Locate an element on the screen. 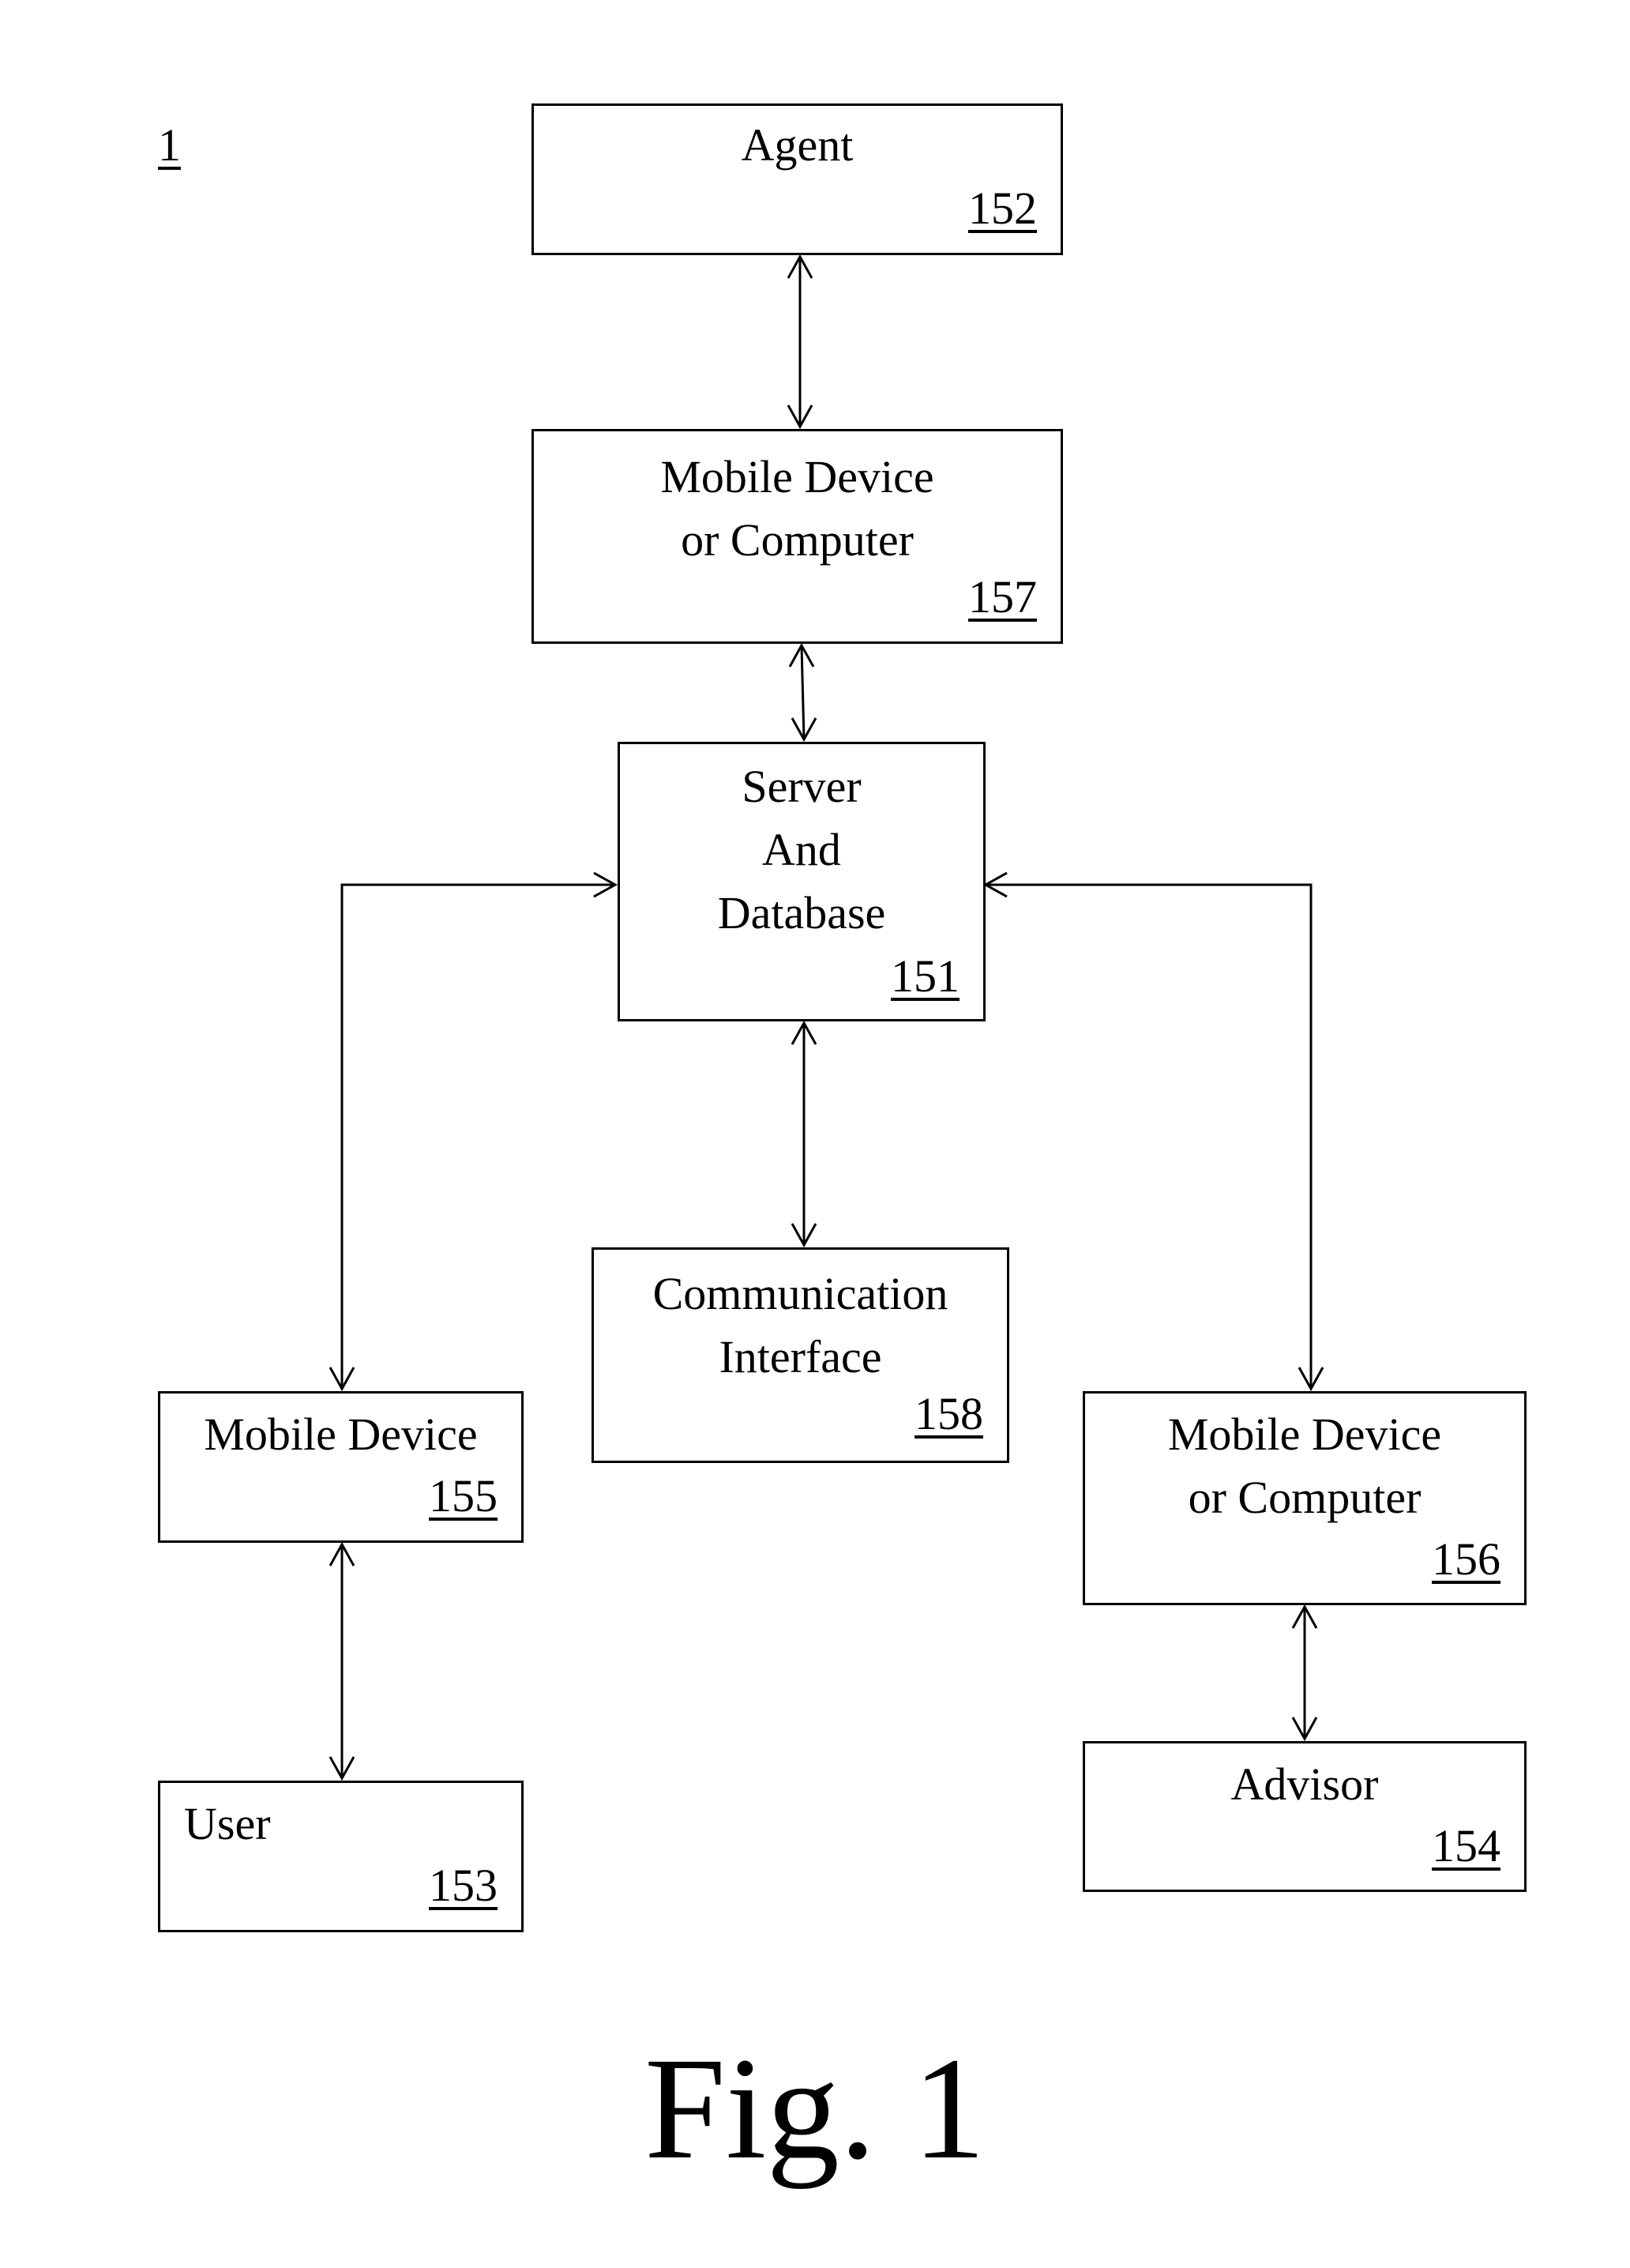 The width and height of the screenshot is (1630, 2268). block-communication-interface: Communication Interface 158 is located at coordinates (800, 1355).